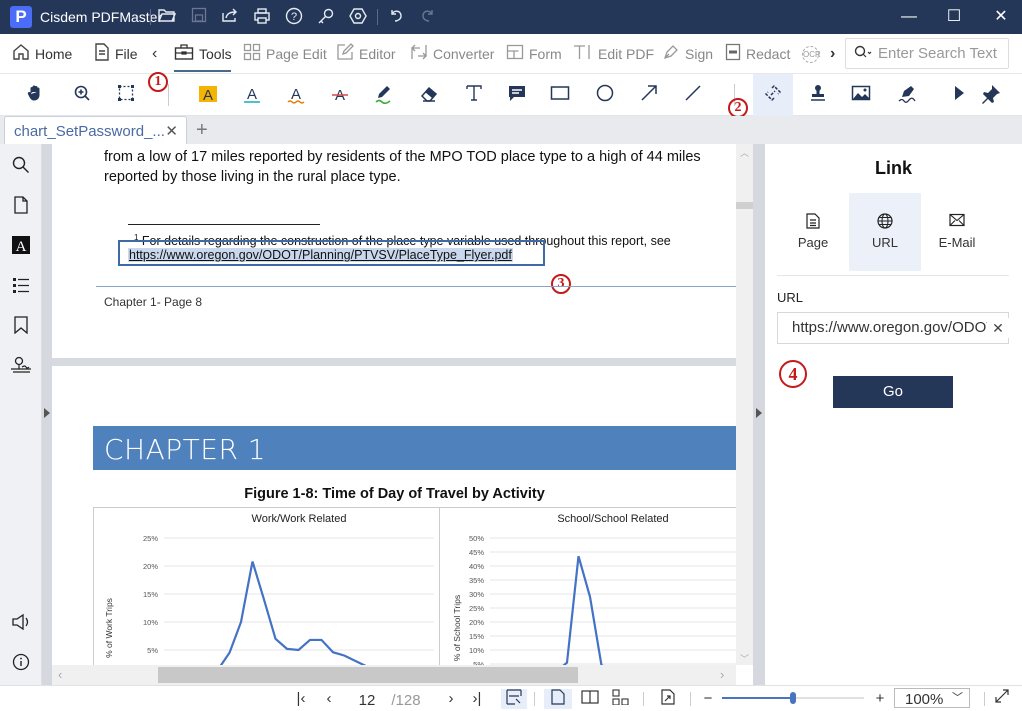 This screenshot has height=711, width=1022. I want to click on clear-url-icon: ✕, so click(998, 328).